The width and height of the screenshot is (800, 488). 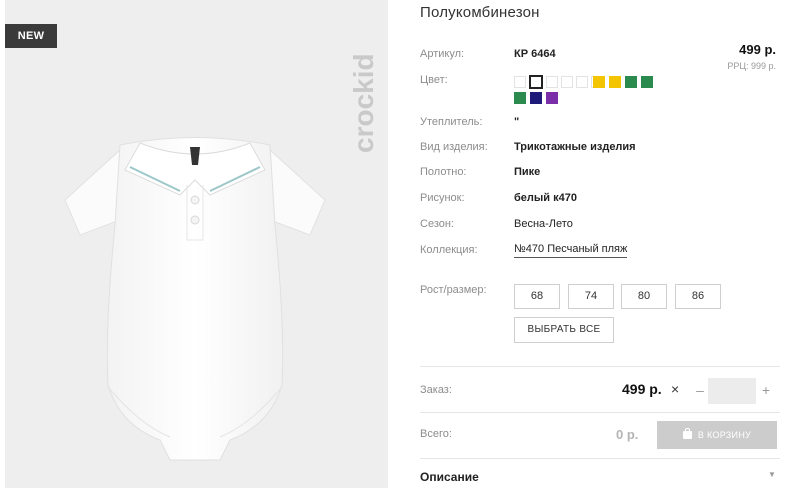 What do you see at coordinates (591, 296) in the screenshot?
I see `size-option-74: 74` at bounding box center [591, 296].